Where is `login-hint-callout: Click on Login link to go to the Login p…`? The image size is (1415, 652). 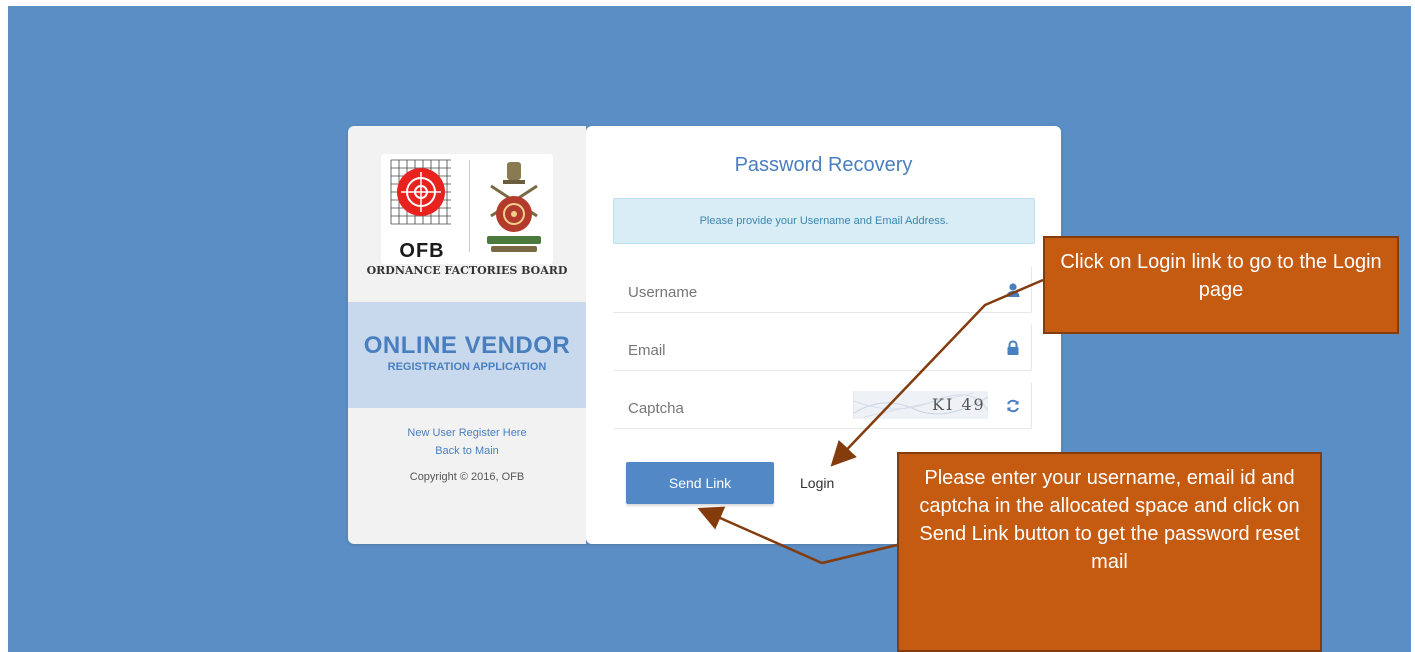
login-hint-callout: Click on Login link to go to the Login p… is located at coordinates (1221, 285).